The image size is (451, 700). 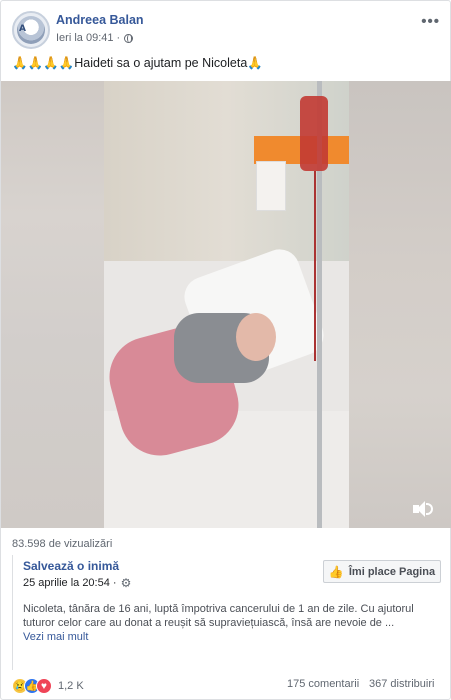 I want to click on globe-icon, so click(x=129, y=38).